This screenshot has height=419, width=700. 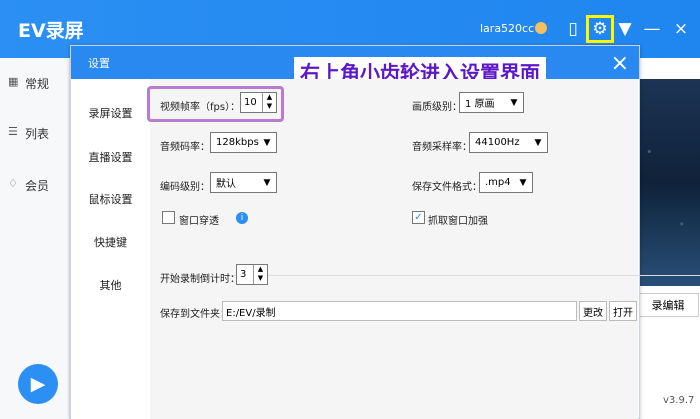 I want to click on settings-divider, so click(x=462, y=275).